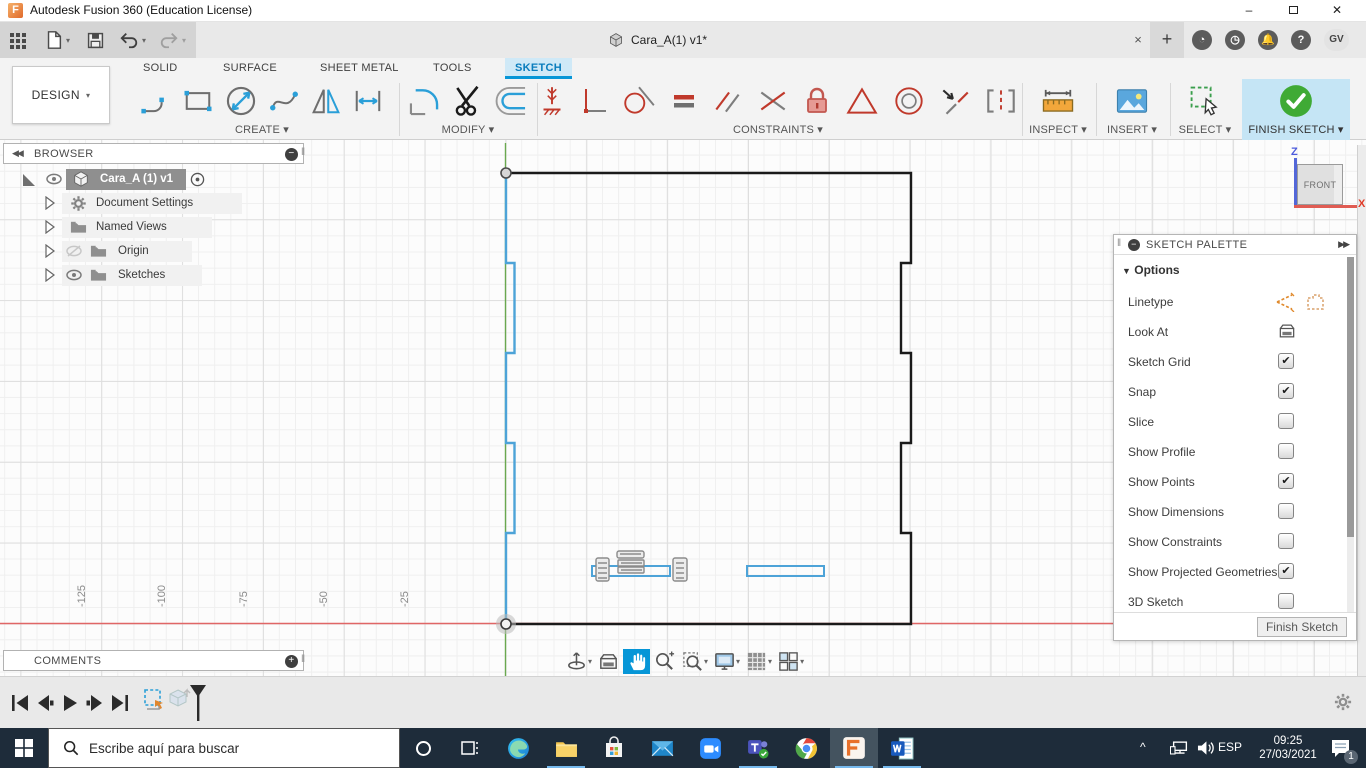 Image resolution: width=1366 pixels, height=768 pixels. What do you see at coordinates (20, 703) in the screenshot?
I see `skip-start-icon` at bounding box center [20, 703].